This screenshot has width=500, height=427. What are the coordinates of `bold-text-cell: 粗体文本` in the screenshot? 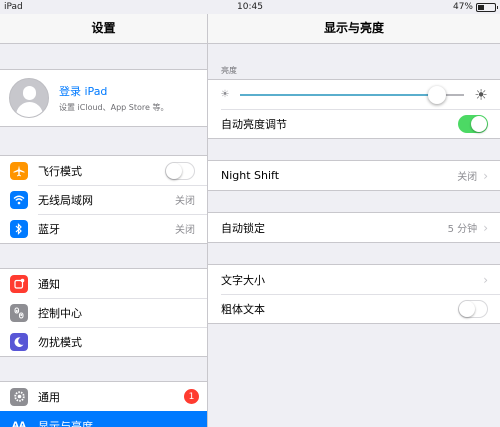 It's located at (354, 308).